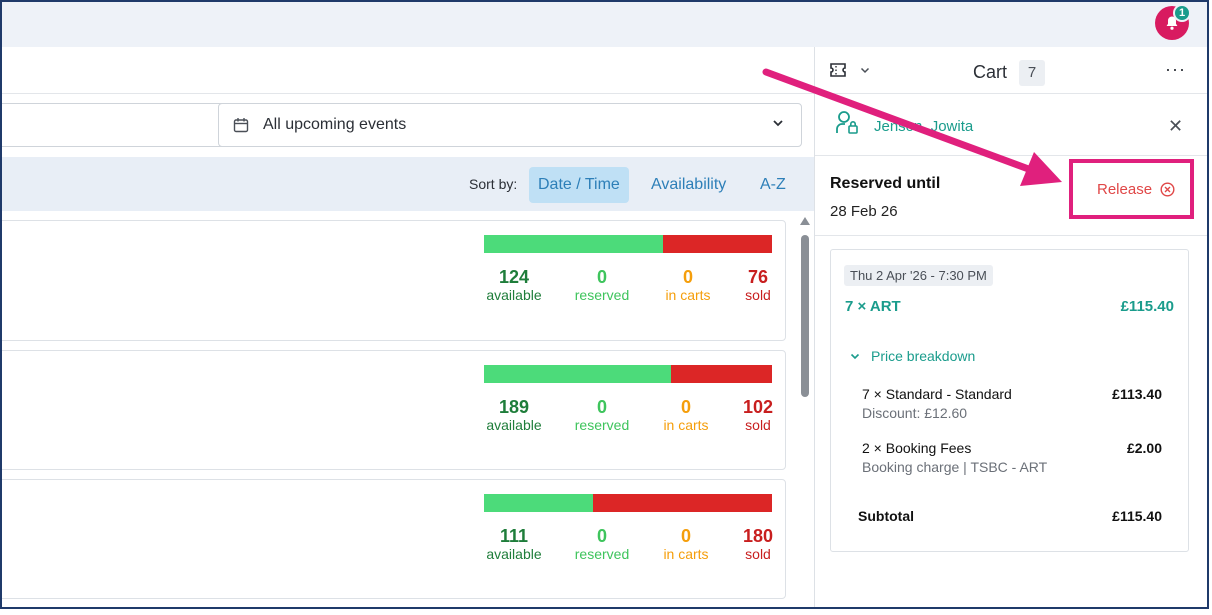  I want to click on sort-label: Sort by:, so click(493, 184).